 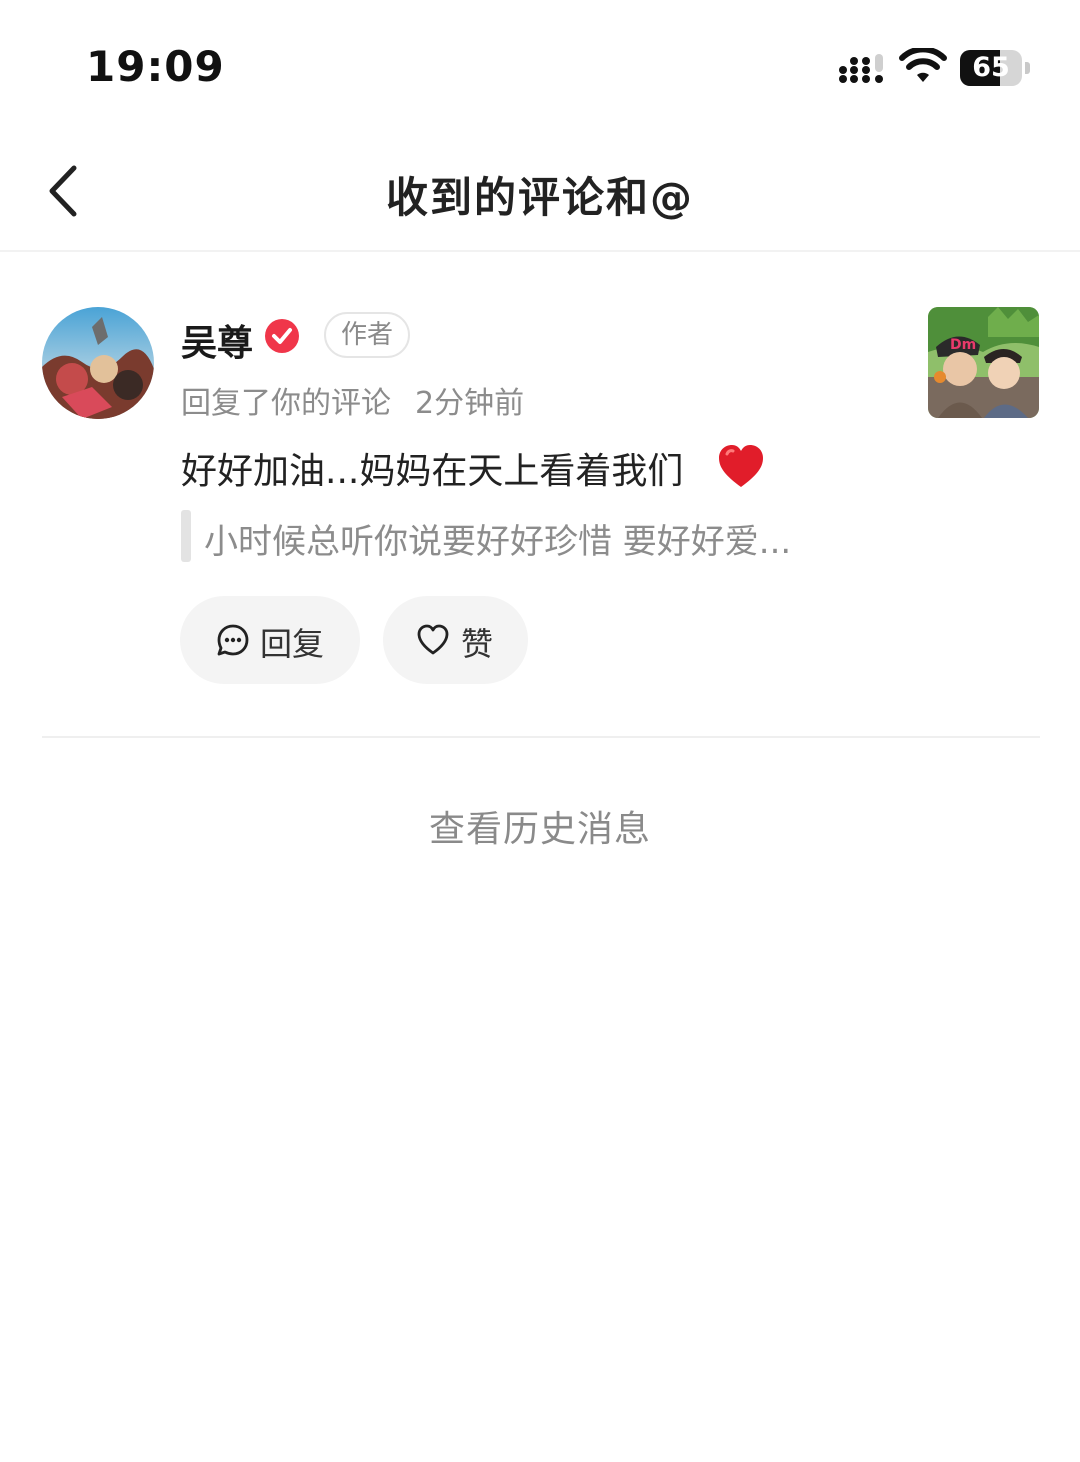 What do you see at coordinates (155, 66) in the screenshot?
I see `status-time: 19:09` at bounding box center [155, 66].